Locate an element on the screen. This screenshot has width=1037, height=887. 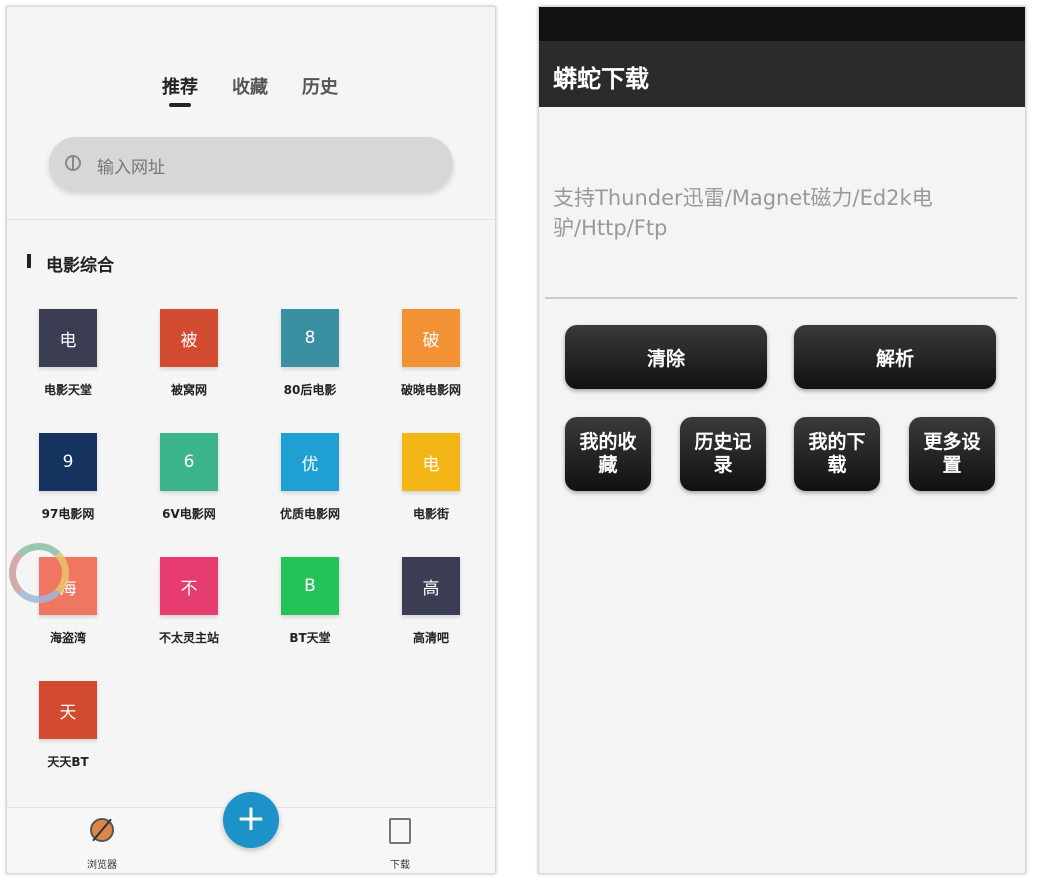
loading-spinner-icon is located at coordinates (39, 573).